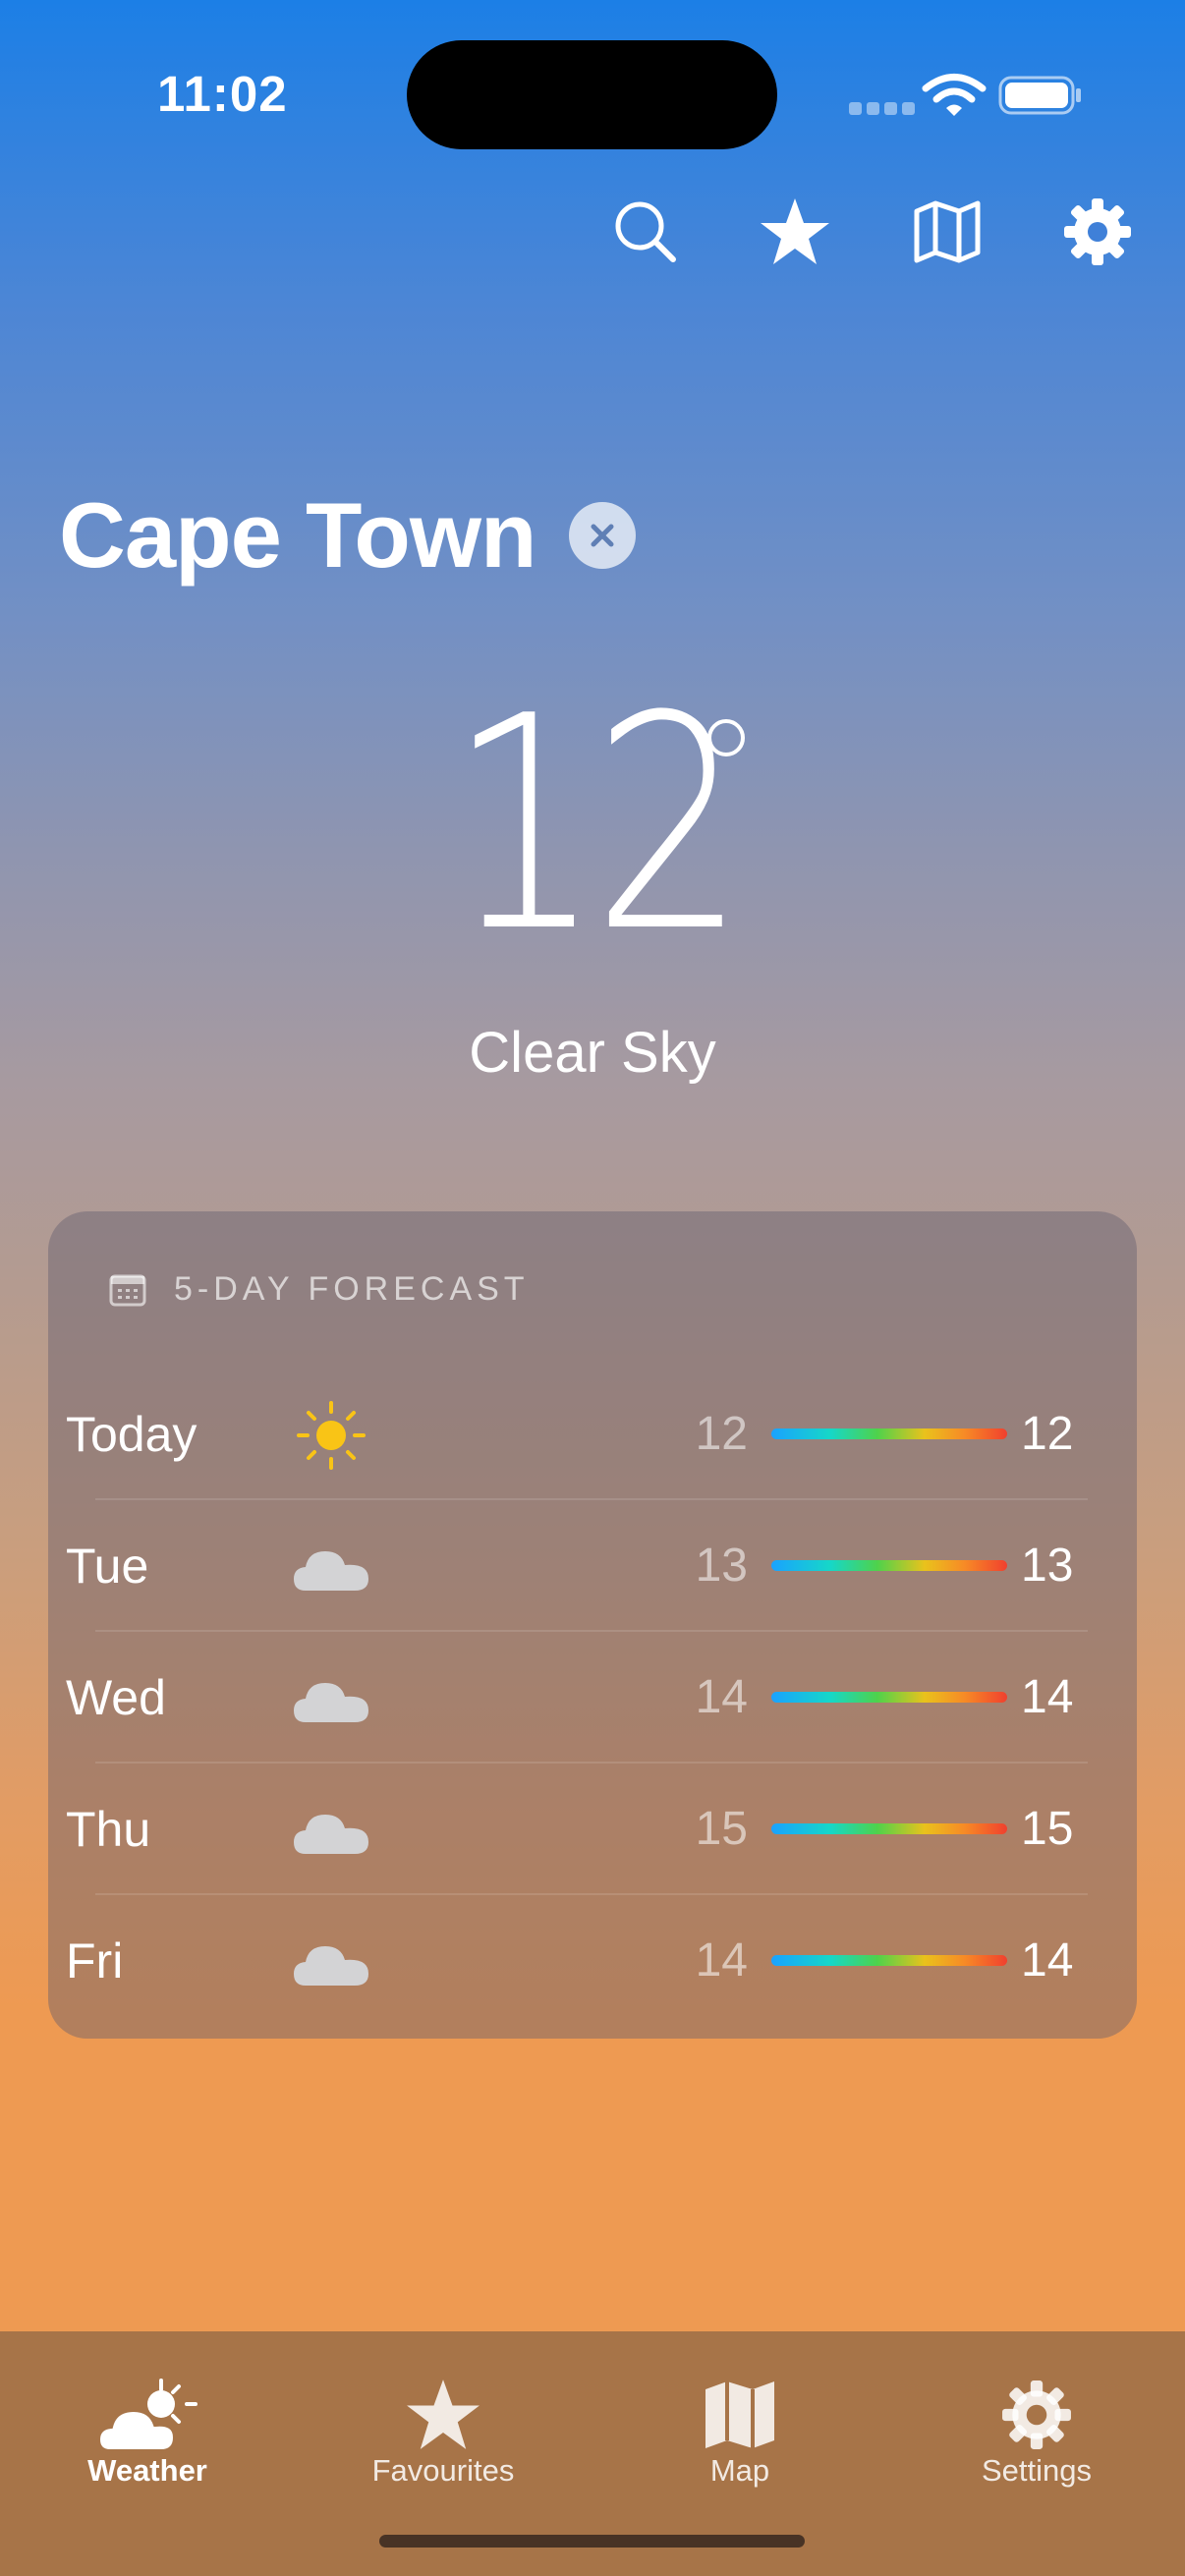  I want to click on forecast-low: 13, so click(722, 1566).